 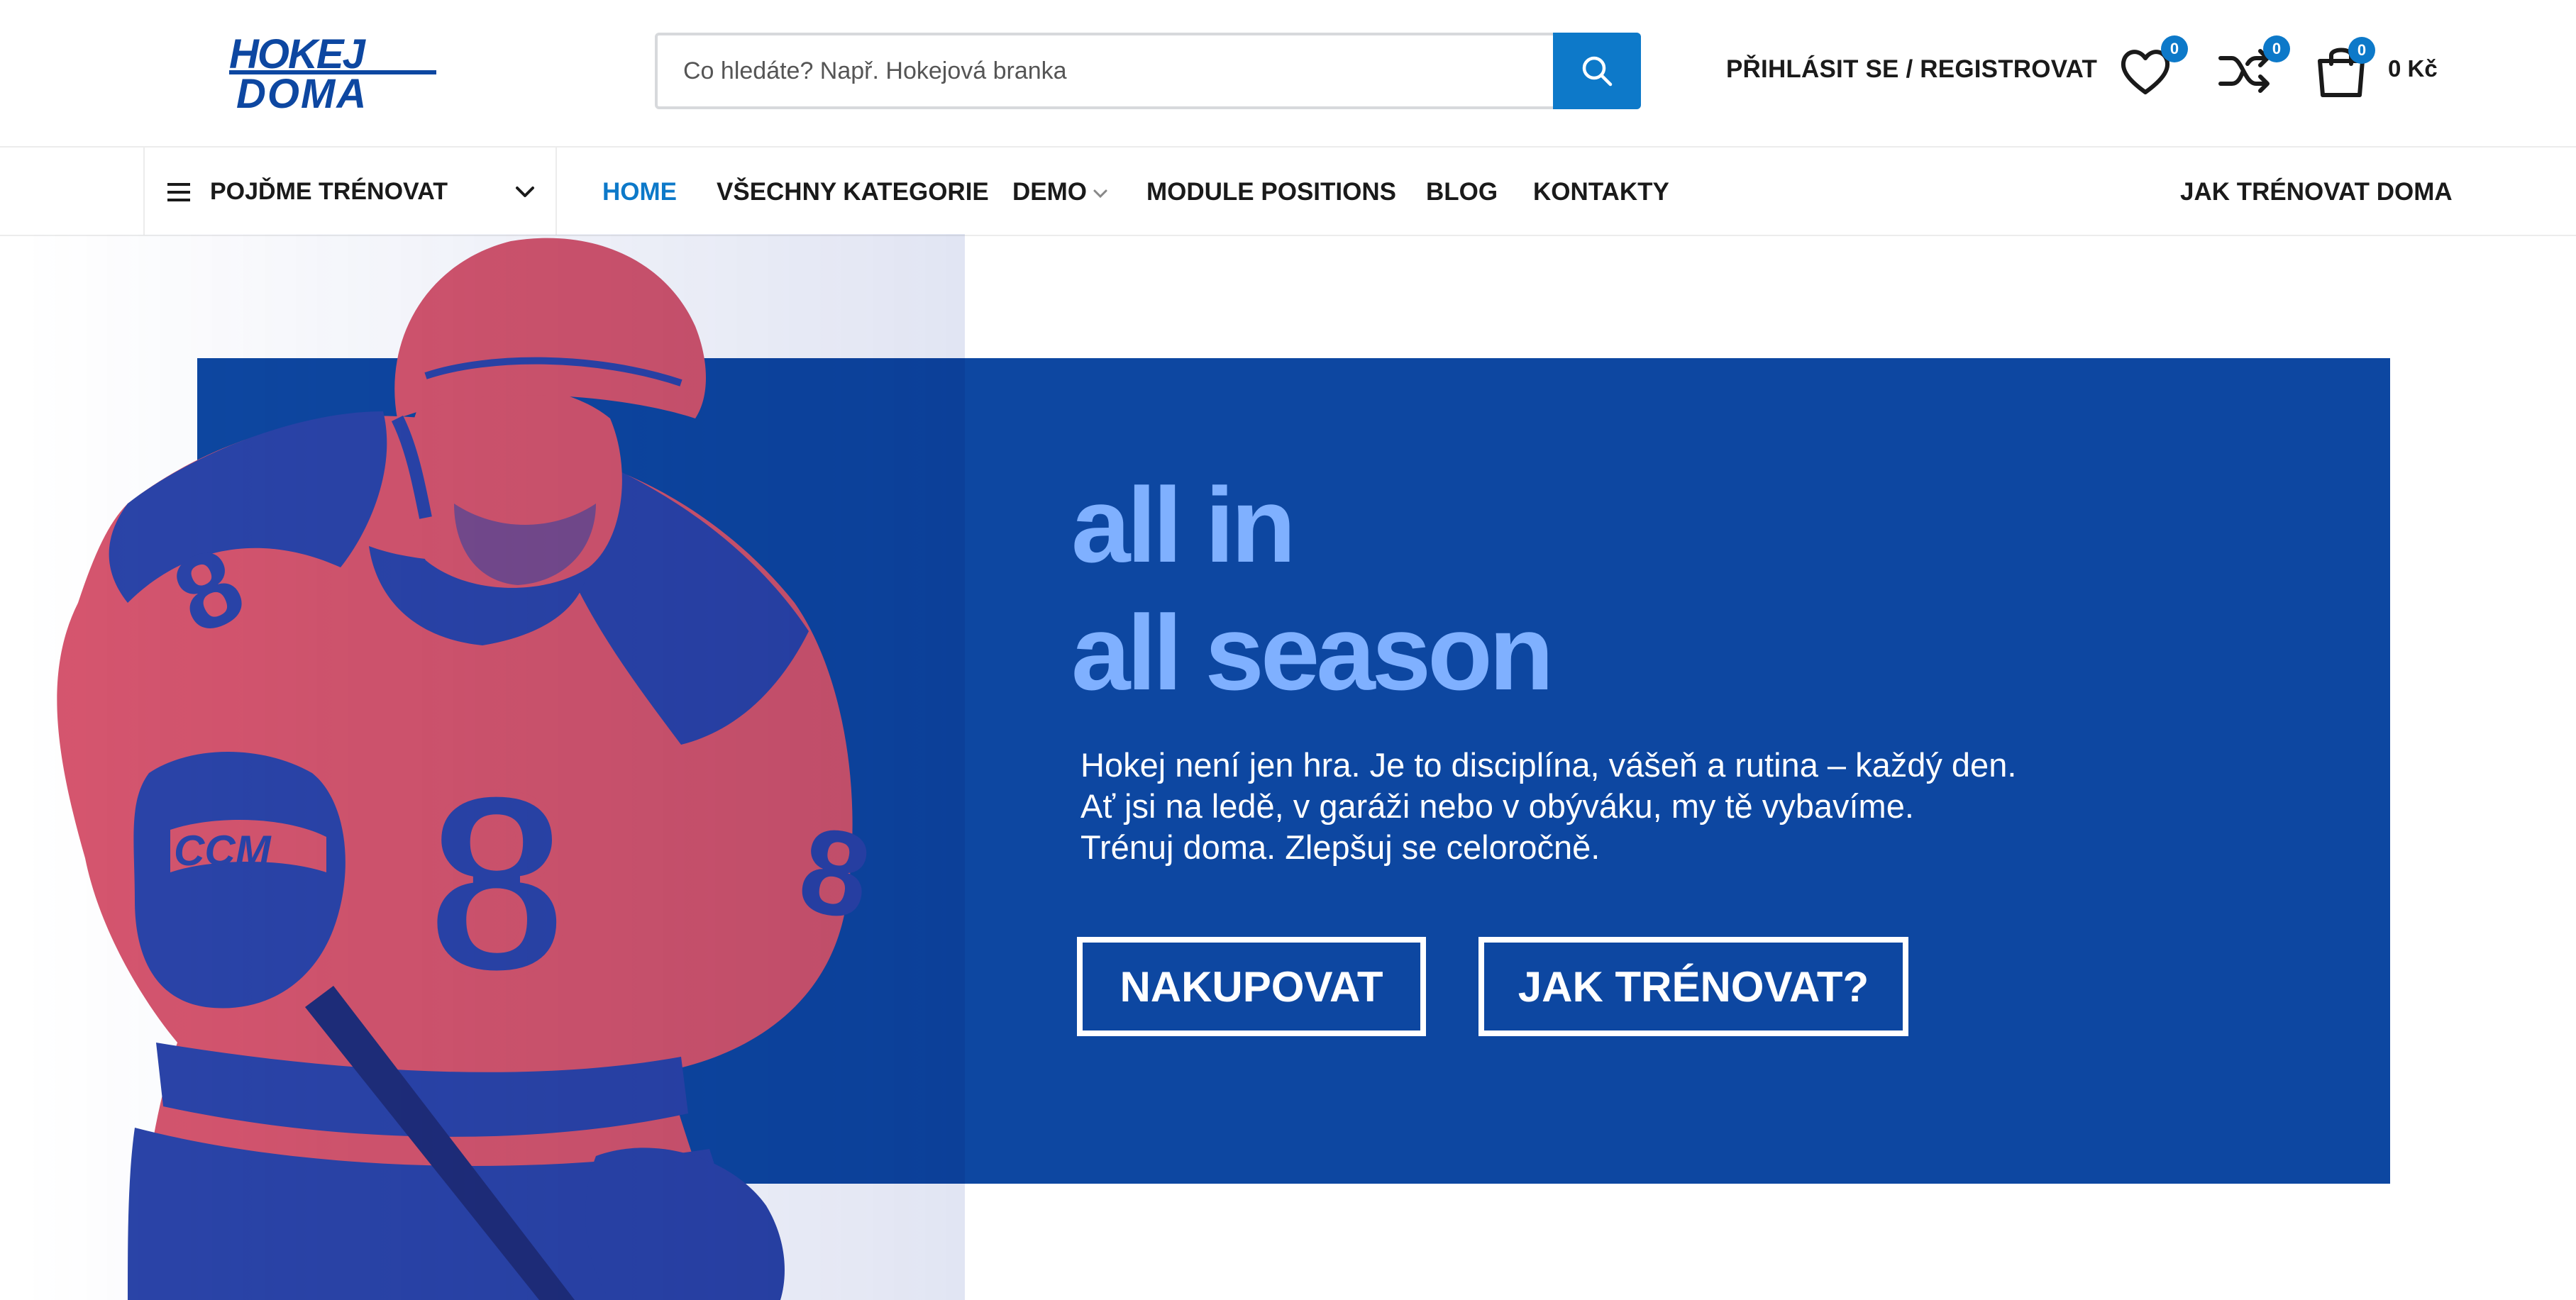 I want to click on hero-headline-line2: all season, so click(x=1312, y=652).